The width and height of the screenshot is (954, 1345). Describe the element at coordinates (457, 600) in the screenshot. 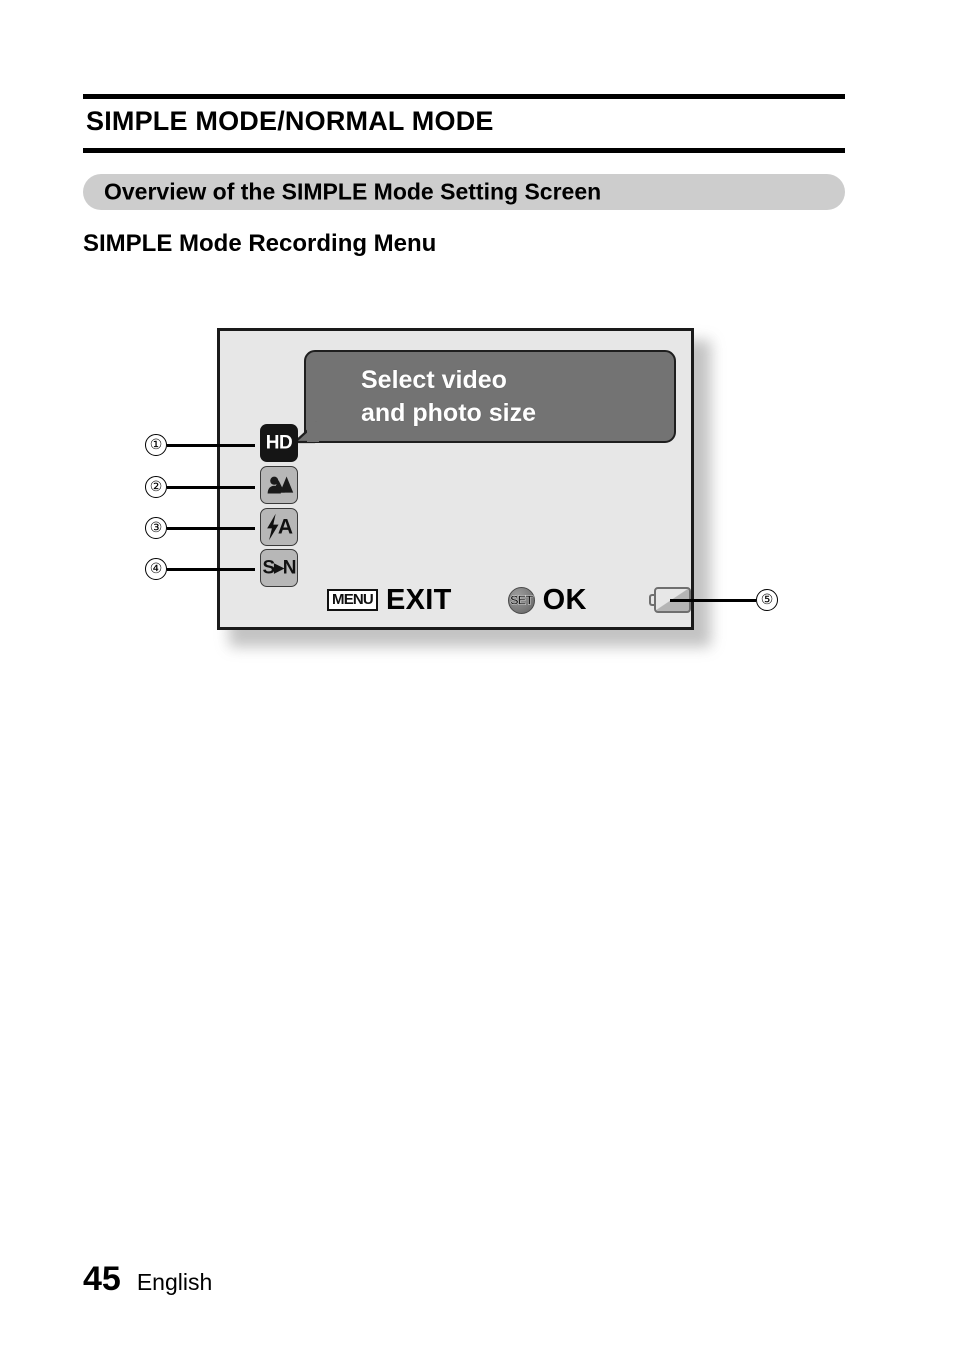

I see `osd-bottom-bar: MENU EXIT SET OK` at that location.